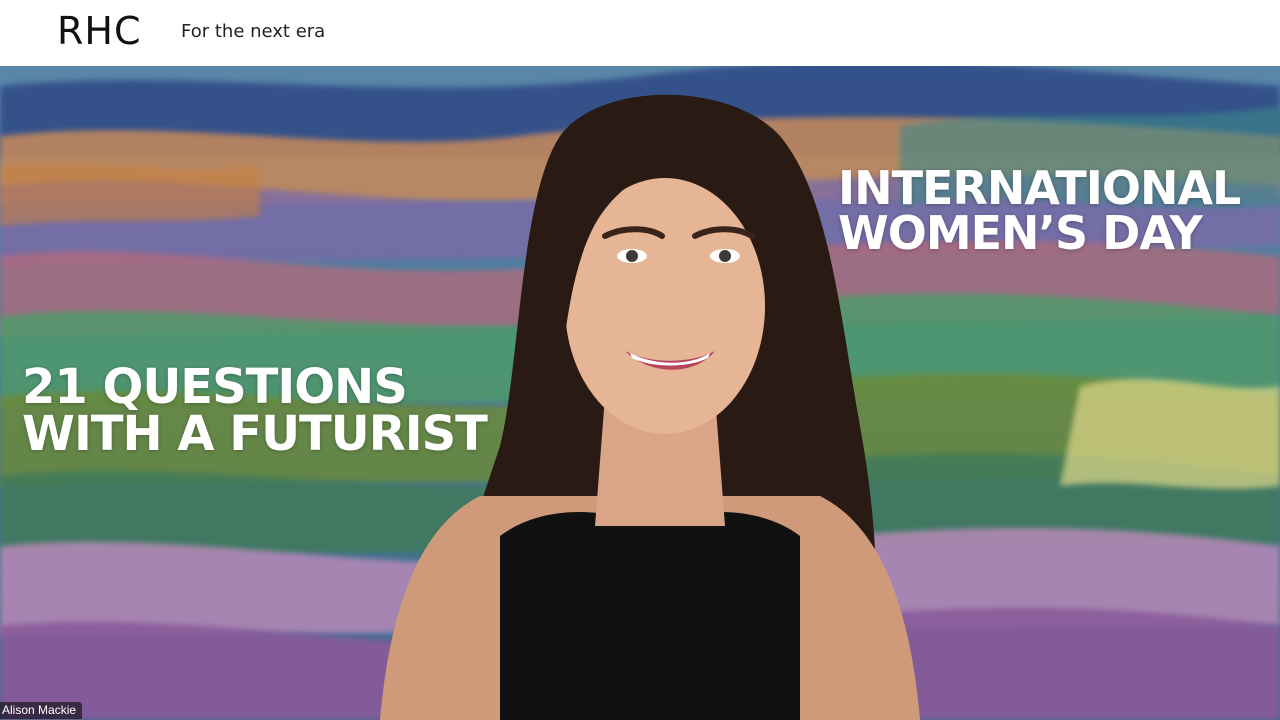 The image size is (1280, 720). I want to click on participant-name-tag: Alison Mackie, so click(41, 710).